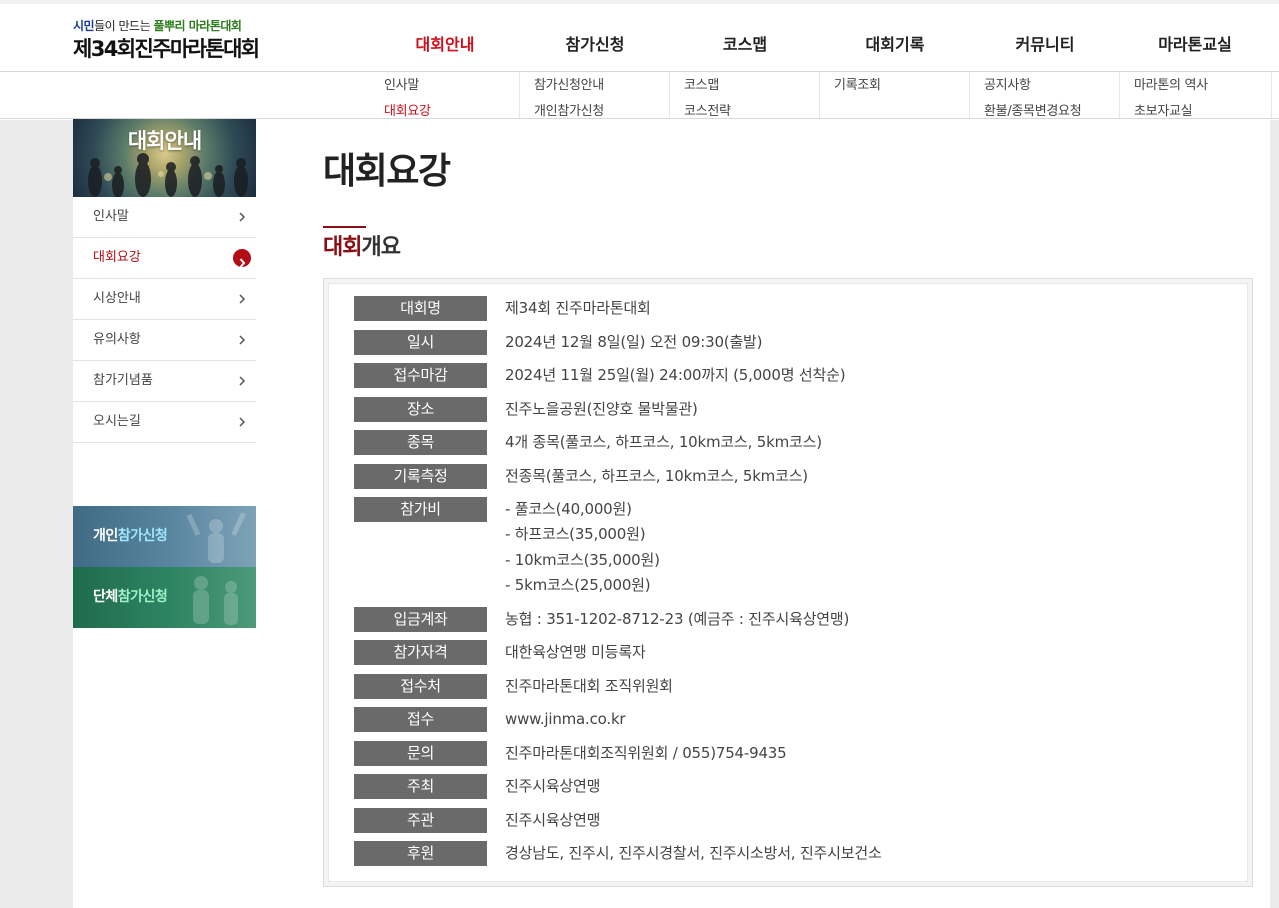 Image resolution: width=1279 pixels, height=908 pixels. Describe the element at coordinates (111, 216) in the screenshot. I see `sidebar-item-label: 인사말` at that location.